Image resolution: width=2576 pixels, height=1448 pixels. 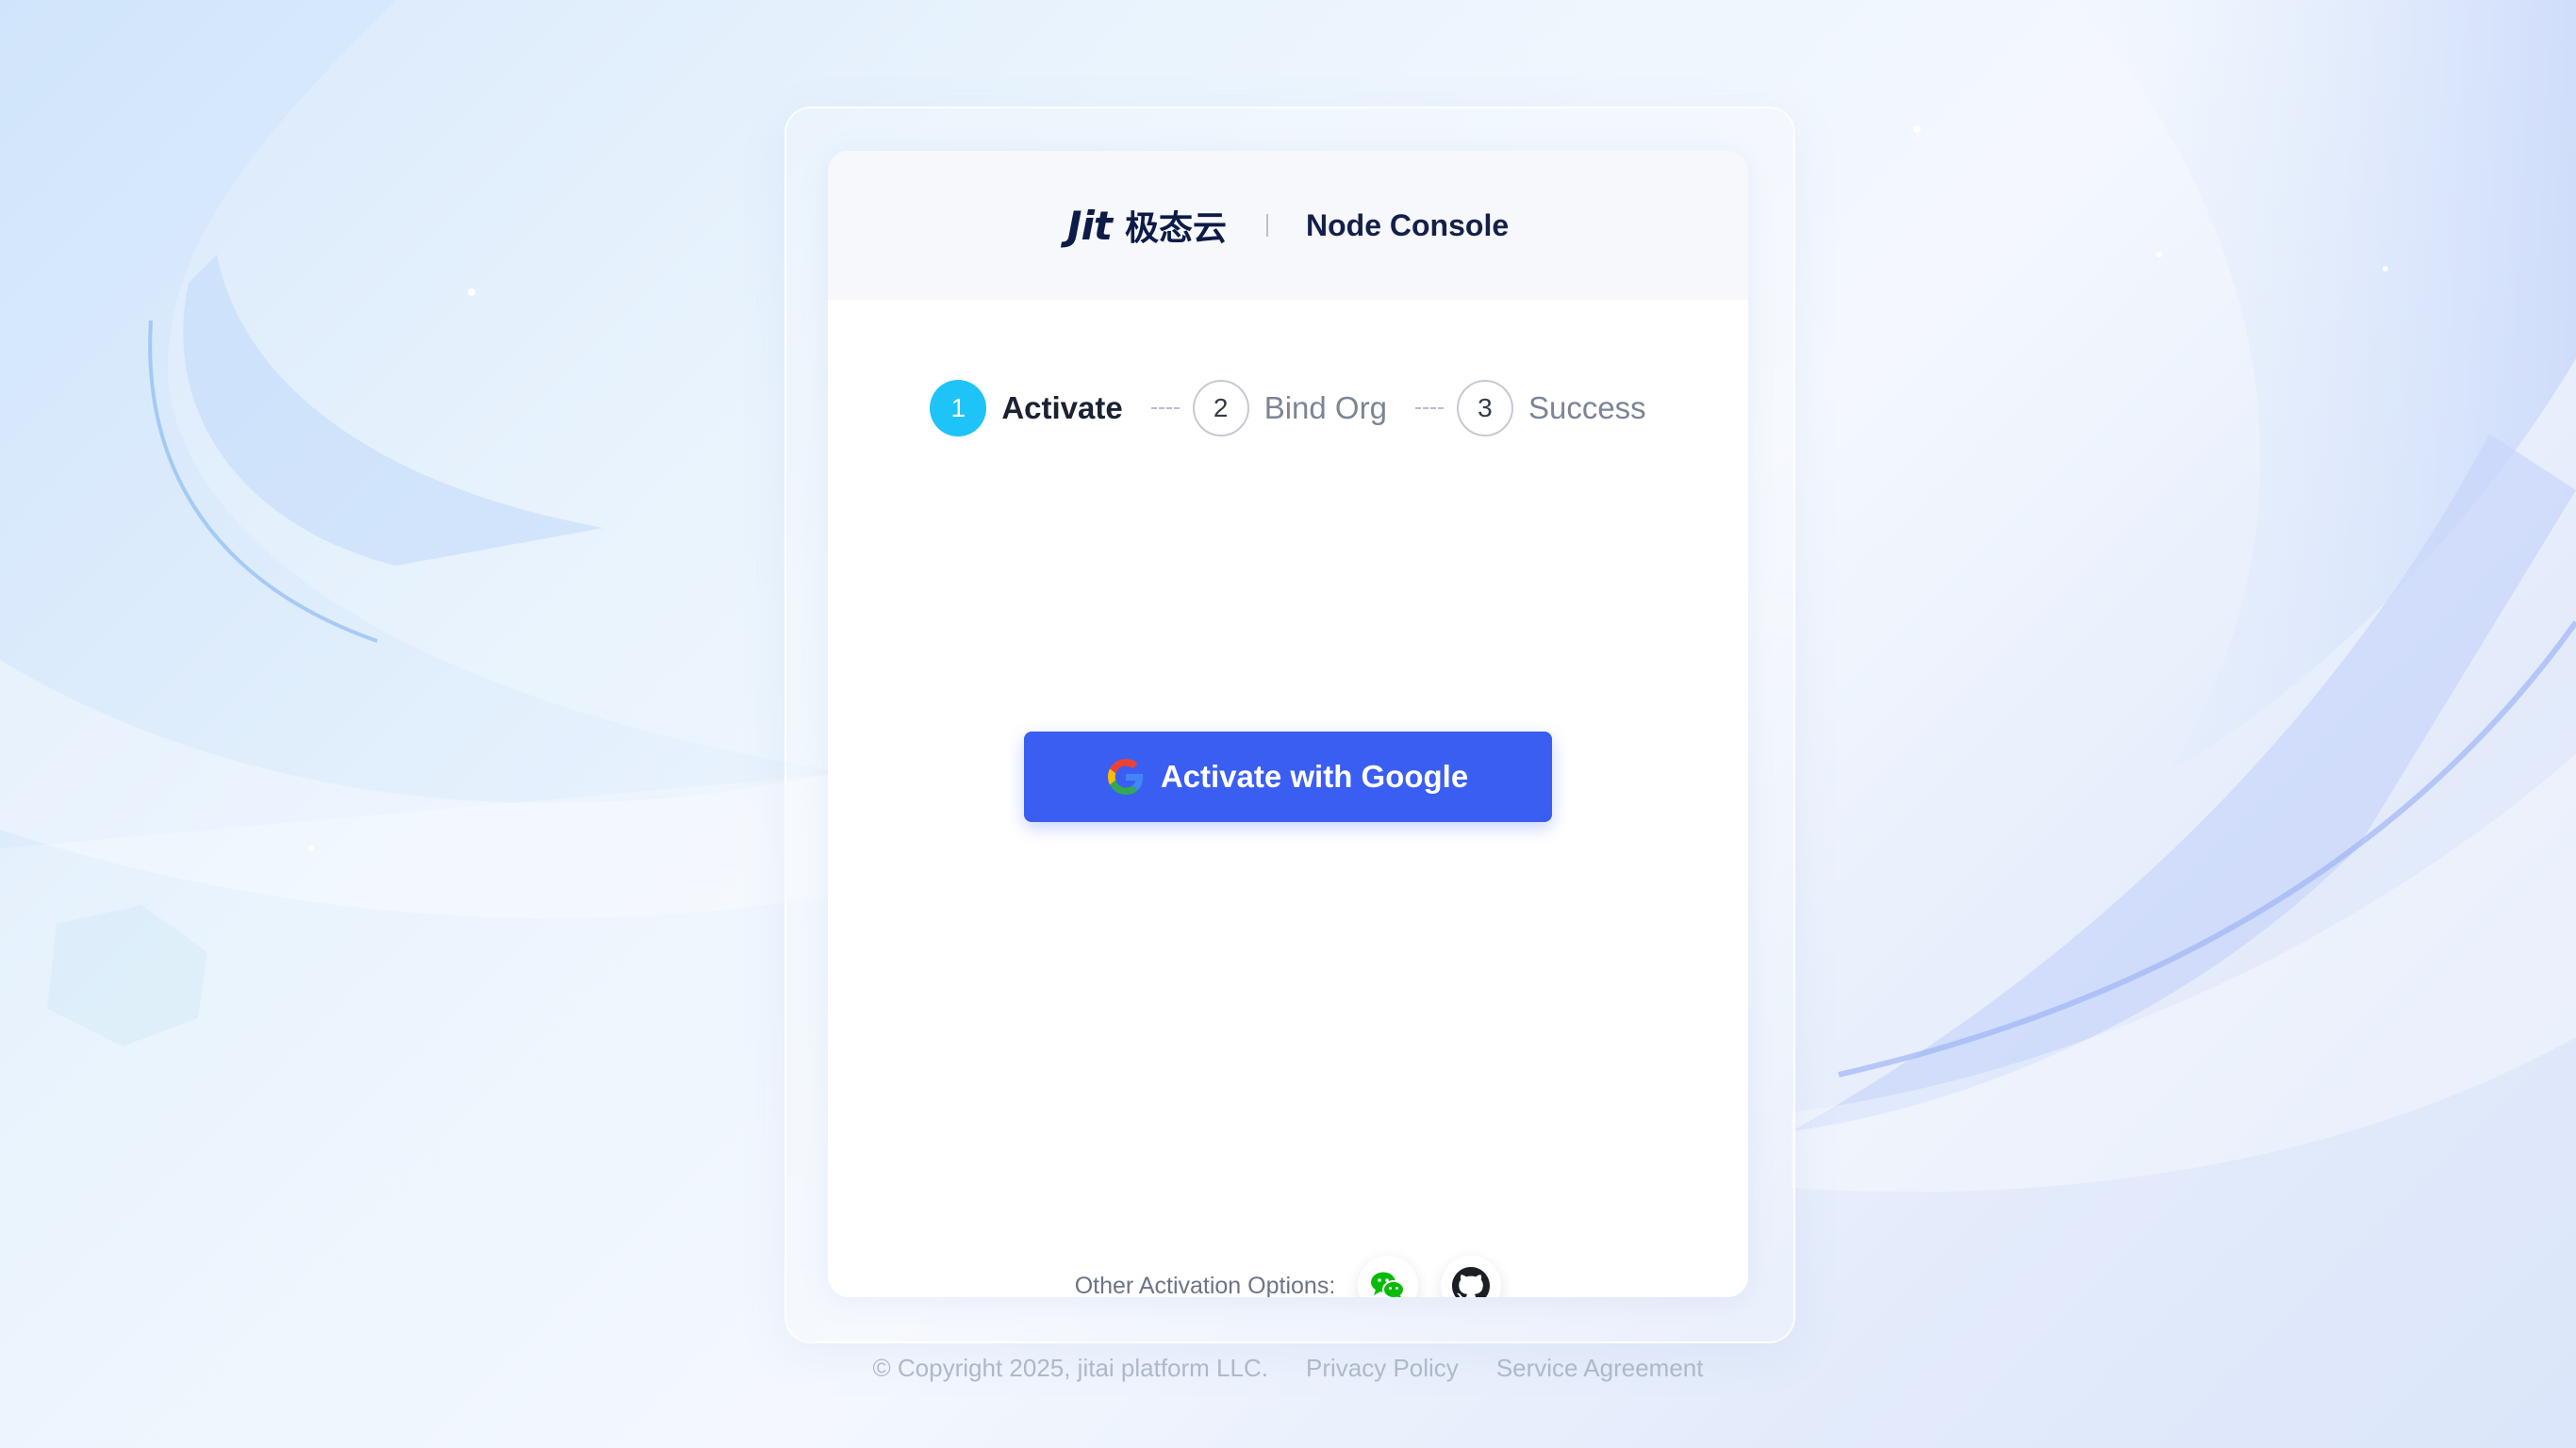 I want to click on activate-with-google-label: Activate with Google, so click(x=1314, y=776).